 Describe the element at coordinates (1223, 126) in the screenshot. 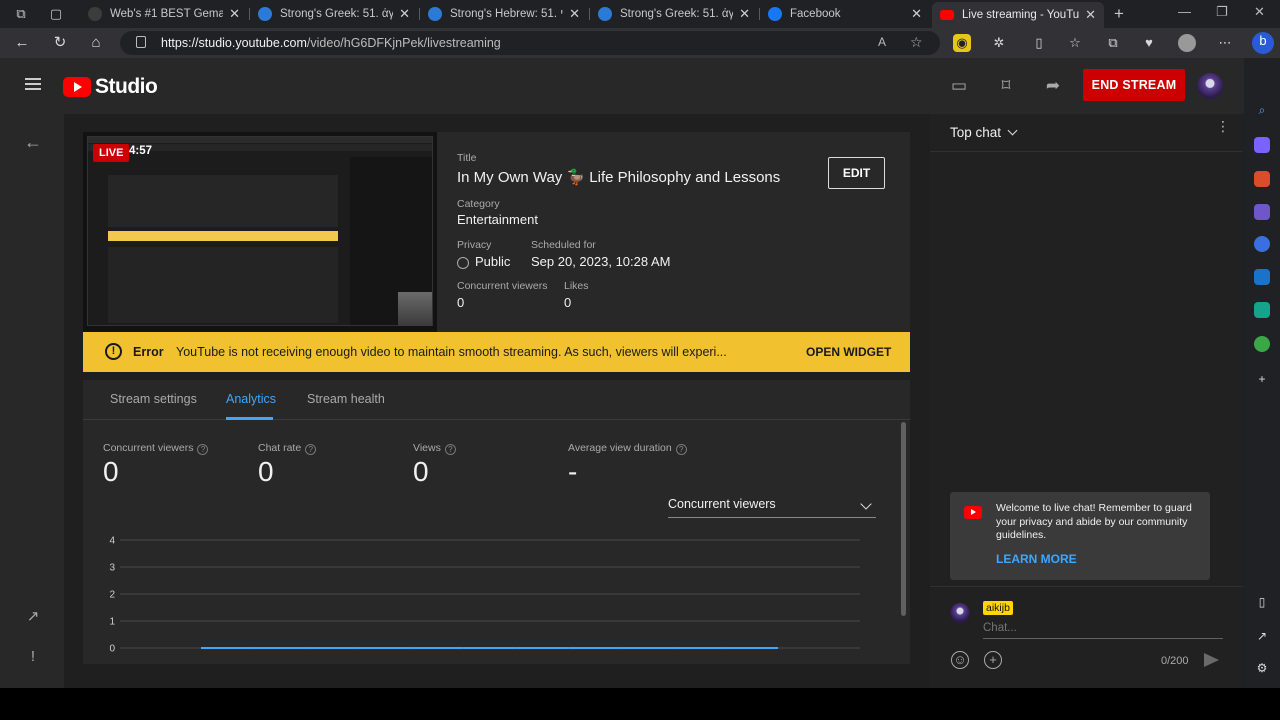

I see `more-vert-icon: ⋮` at that location.